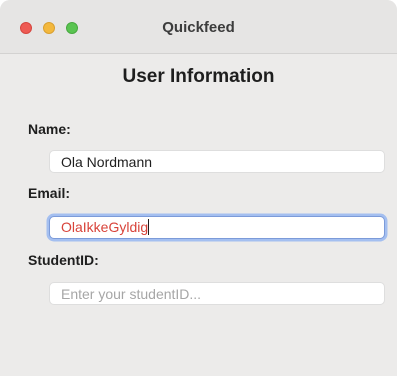  Describe the element at coordinates (49, 193) in the screenshot. I see `email-label: Email:` at that location.